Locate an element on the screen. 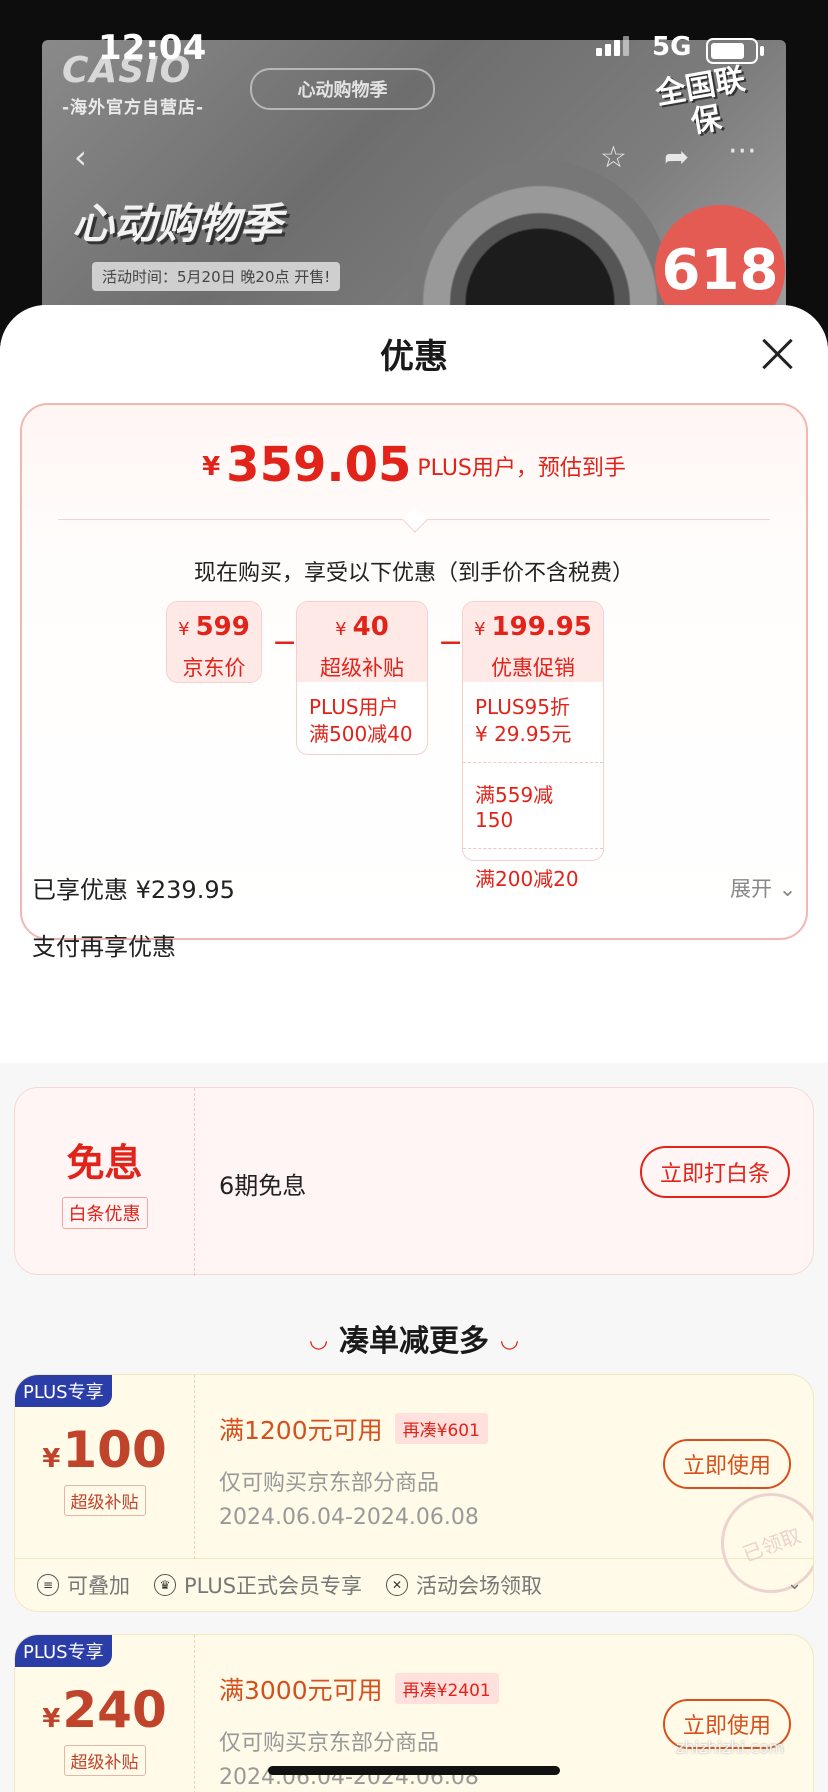 The image size is (828, 1792). divider-notch is located at coordinates (415, 520).